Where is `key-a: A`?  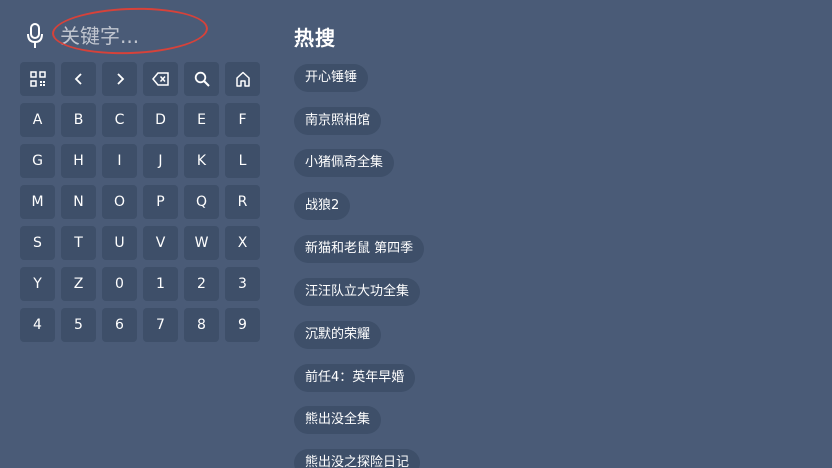 key-a: A is located at coordinates (37, 120).